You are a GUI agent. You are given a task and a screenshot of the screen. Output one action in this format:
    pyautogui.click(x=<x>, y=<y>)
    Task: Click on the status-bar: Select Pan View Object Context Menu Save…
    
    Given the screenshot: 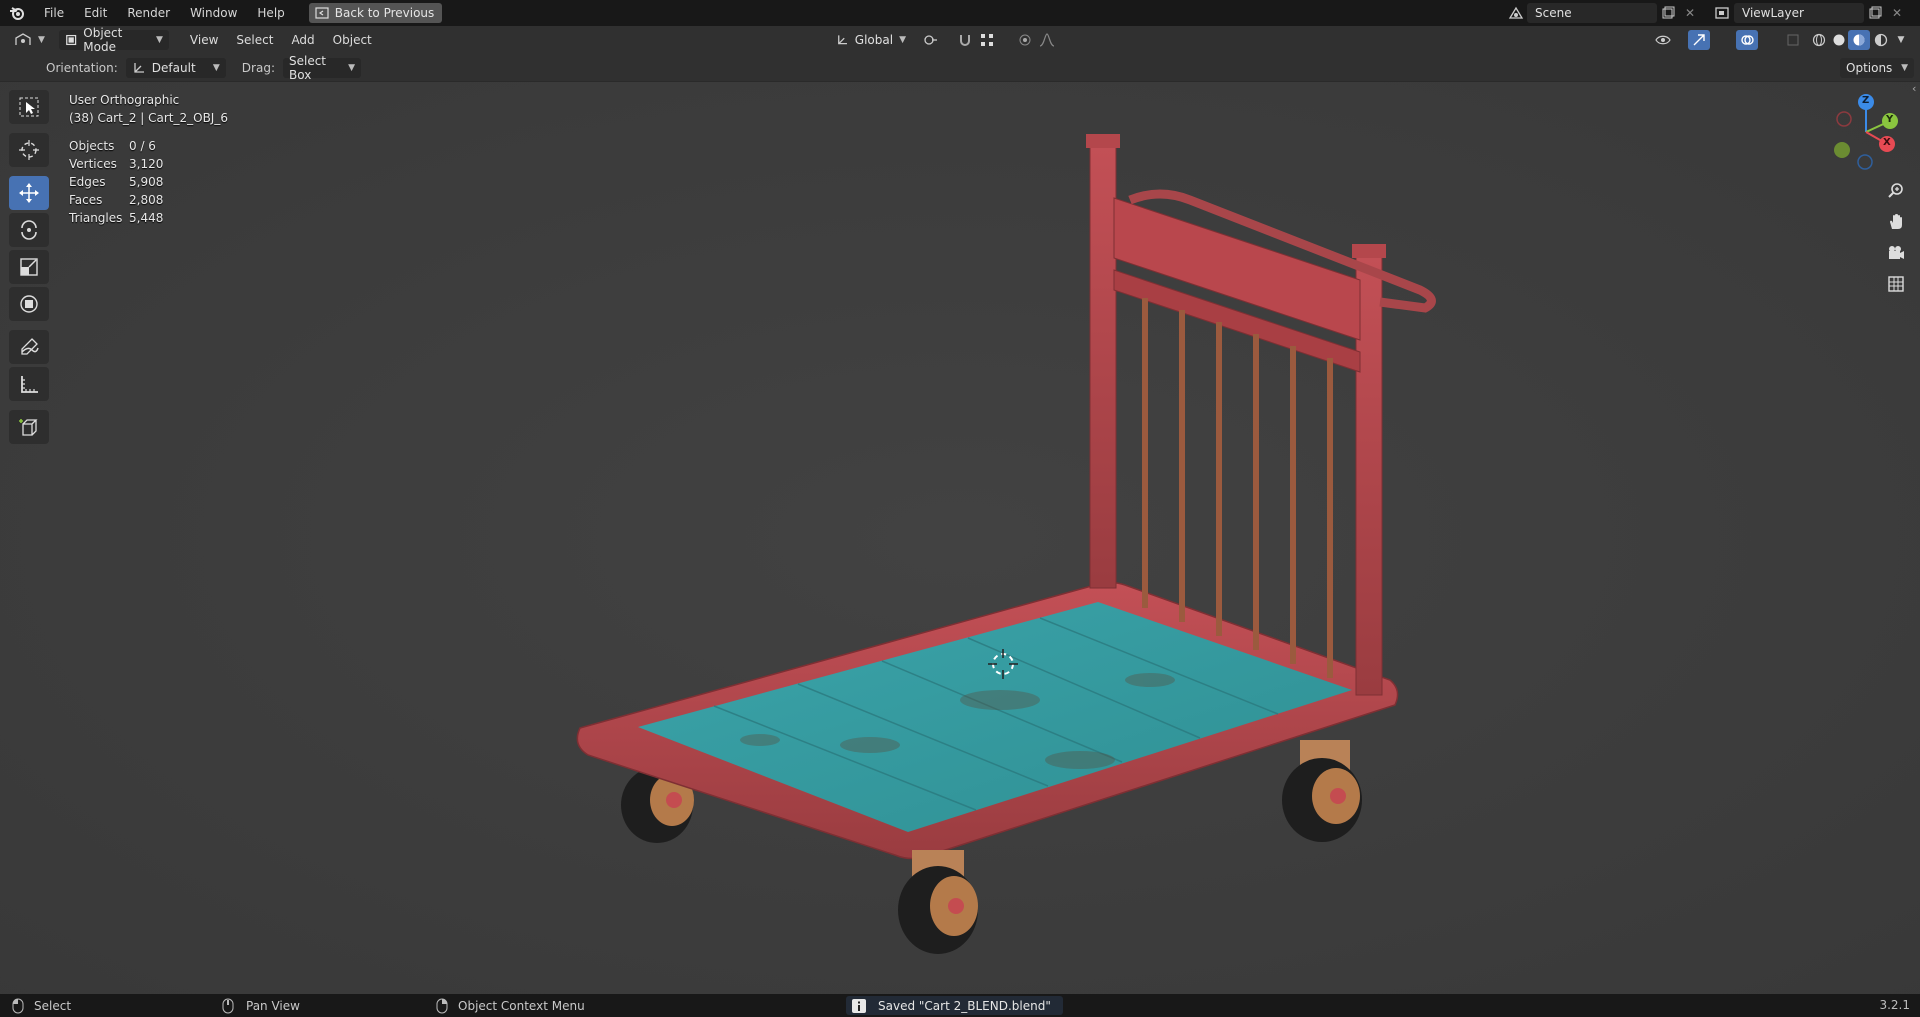 What is the action you would take?
    pyautogui.click(x=960, y=1005)
    